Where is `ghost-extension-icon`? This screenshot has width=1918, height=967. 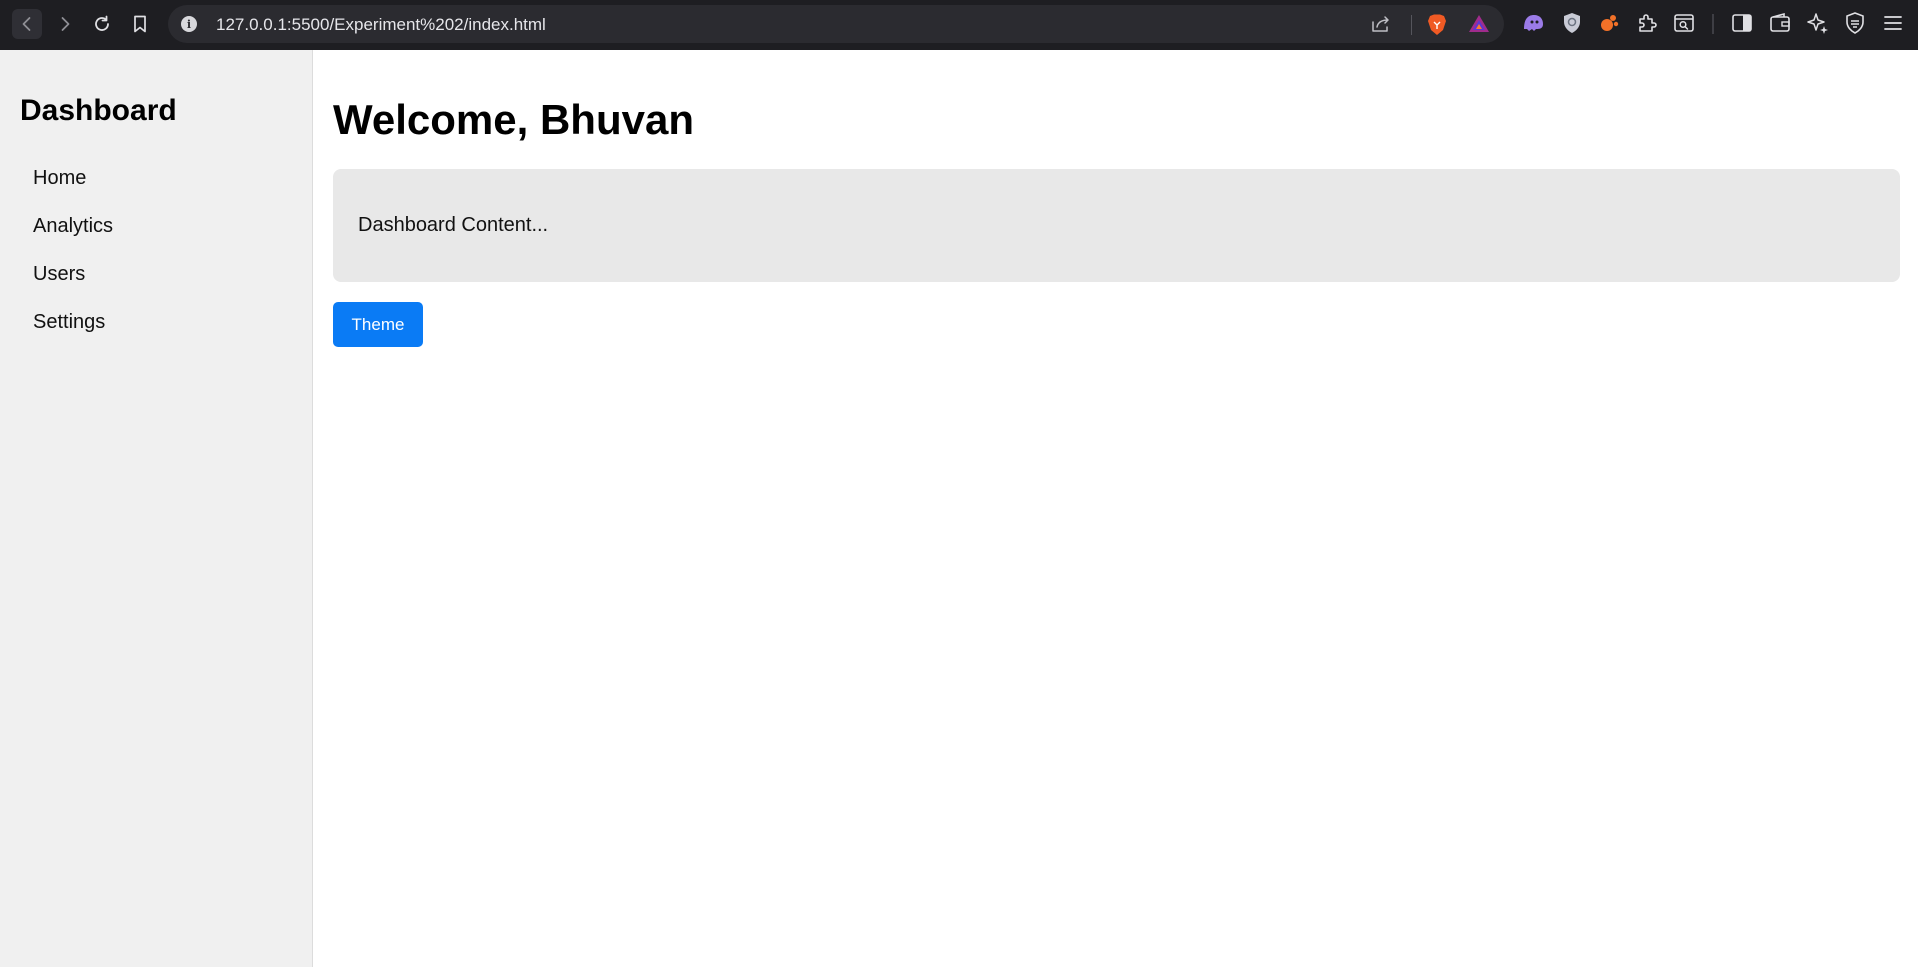 ghost-extension-icon is located at coordinates (1533, 23).